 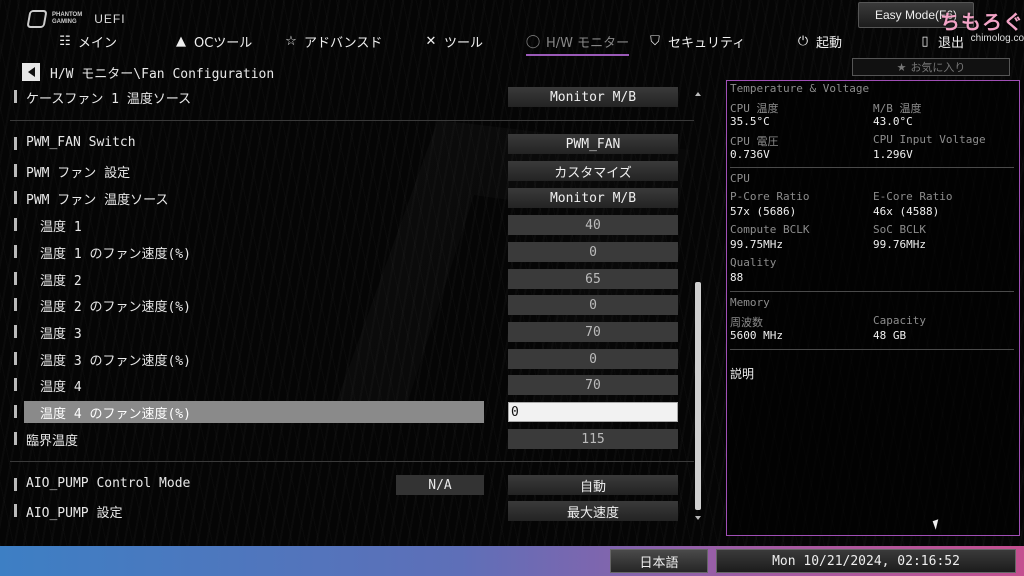 I want to click on setting-label: 温度 1 のファン速度(%), so click(x=115, y=254).